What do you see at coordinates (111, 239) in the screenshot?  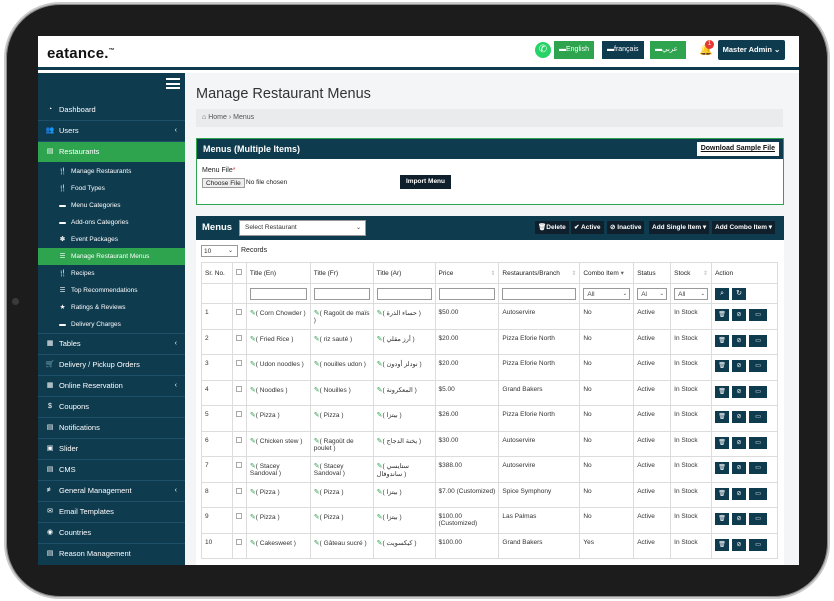 I see `sidebar-sub-event-packages: ✽ Event Packages` at bounding box center [111, 239].